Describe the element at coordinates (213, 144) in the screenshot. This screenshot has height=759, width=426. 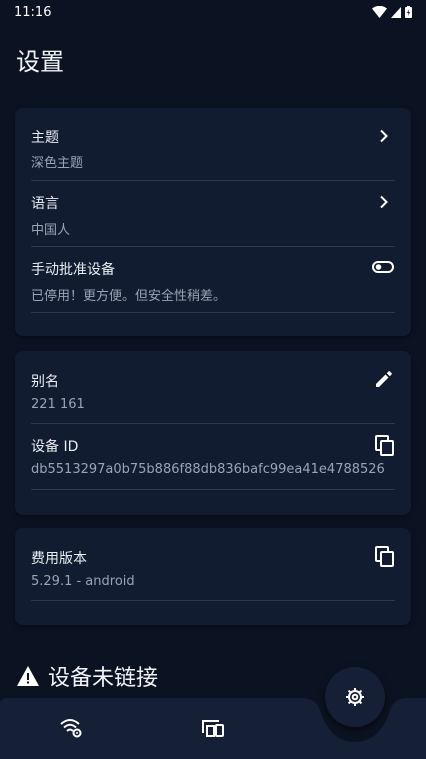
I see `setting-row-theme: 主题 深色主题` at that location.